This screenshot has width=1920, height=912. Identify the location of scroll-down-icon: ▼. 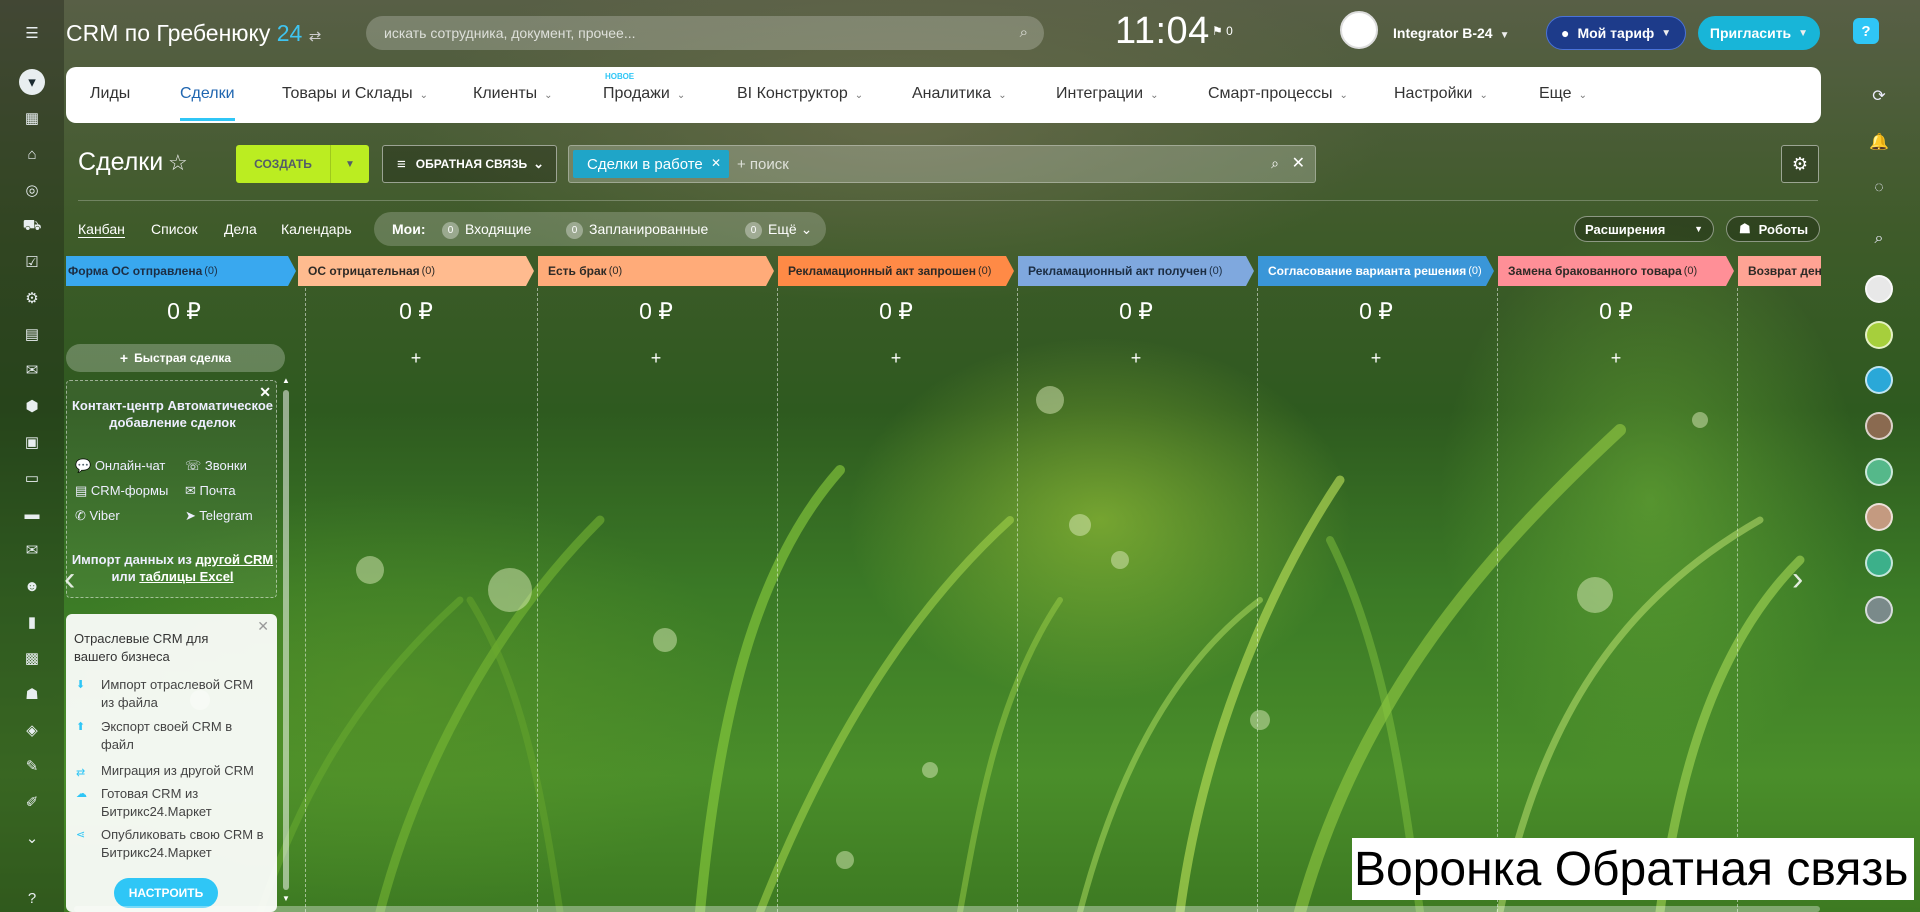
(286, 898).